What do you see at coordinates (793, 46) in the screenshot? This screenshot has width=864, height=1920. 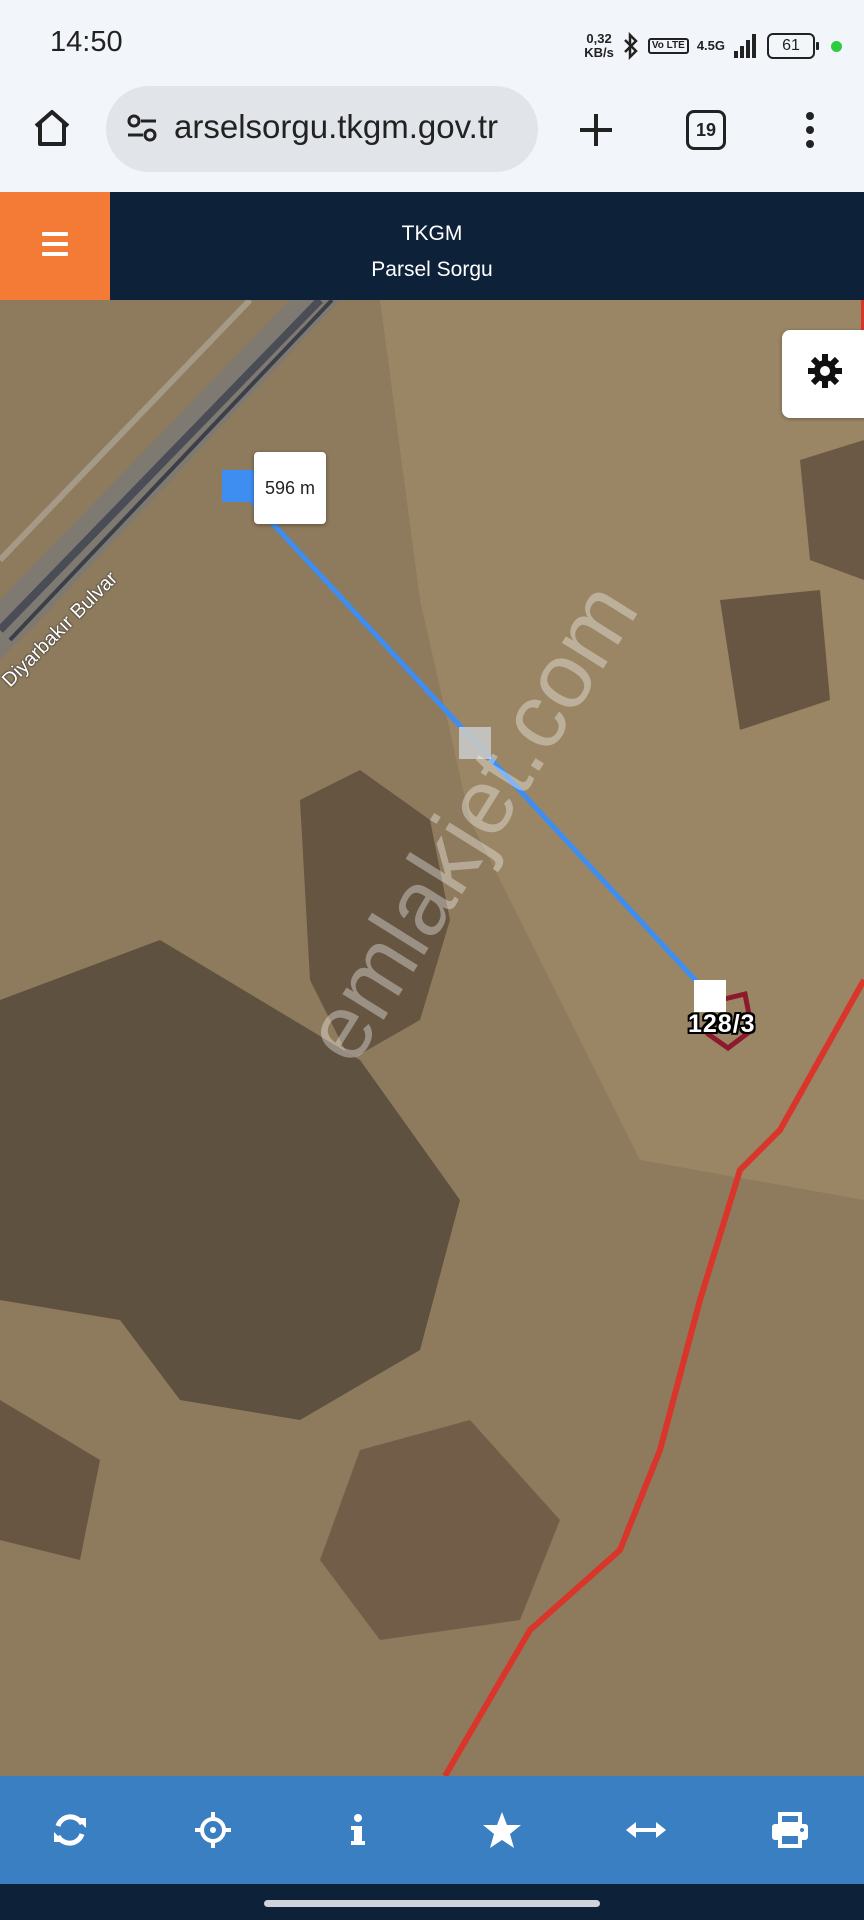 I see `battery-indicator: 61` at bounding box center [793, 46].